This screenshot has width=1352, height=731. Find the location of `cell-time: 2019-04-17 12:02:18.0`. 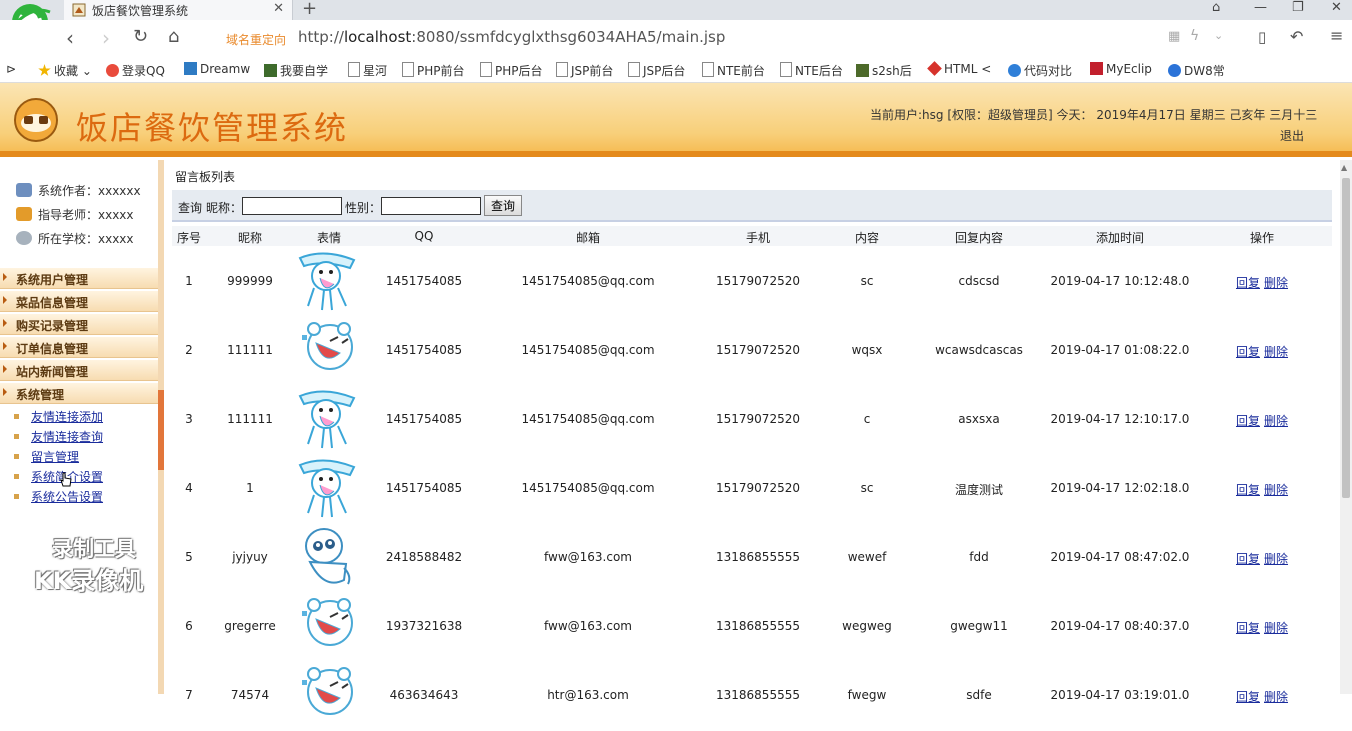

cell-time: 2019-04-17 12:02:18.0 is located at coordinates (1120, 488).